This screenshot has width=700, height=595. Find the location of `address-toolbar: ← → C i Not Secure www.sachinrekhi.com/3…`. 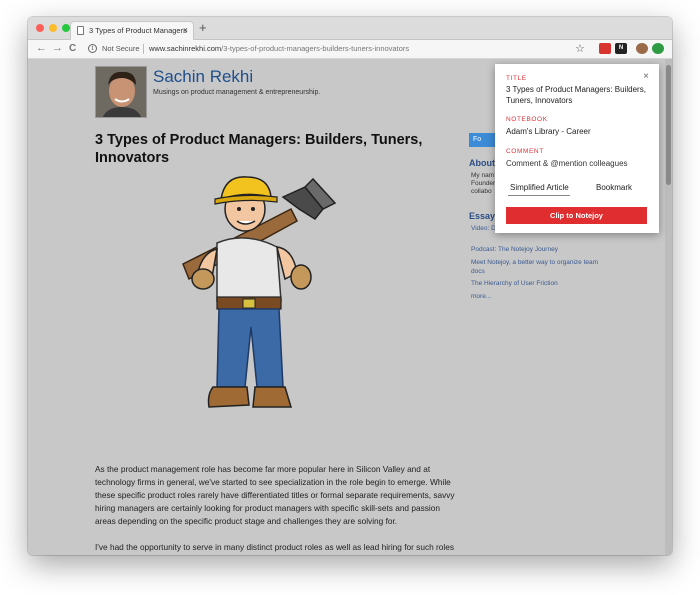

address-toolbar: ← → C i Not Secure www.sachinrekhi.com/3… is located at coordinates (350, 49).